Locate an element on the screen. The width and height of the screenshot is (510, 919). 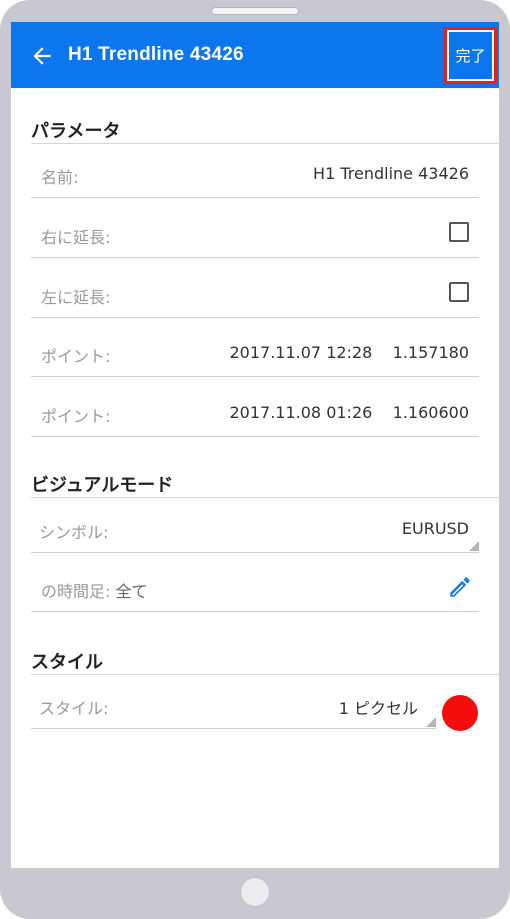
timeframe-text: の時間足: 全て is located at coordinates (94, 590).